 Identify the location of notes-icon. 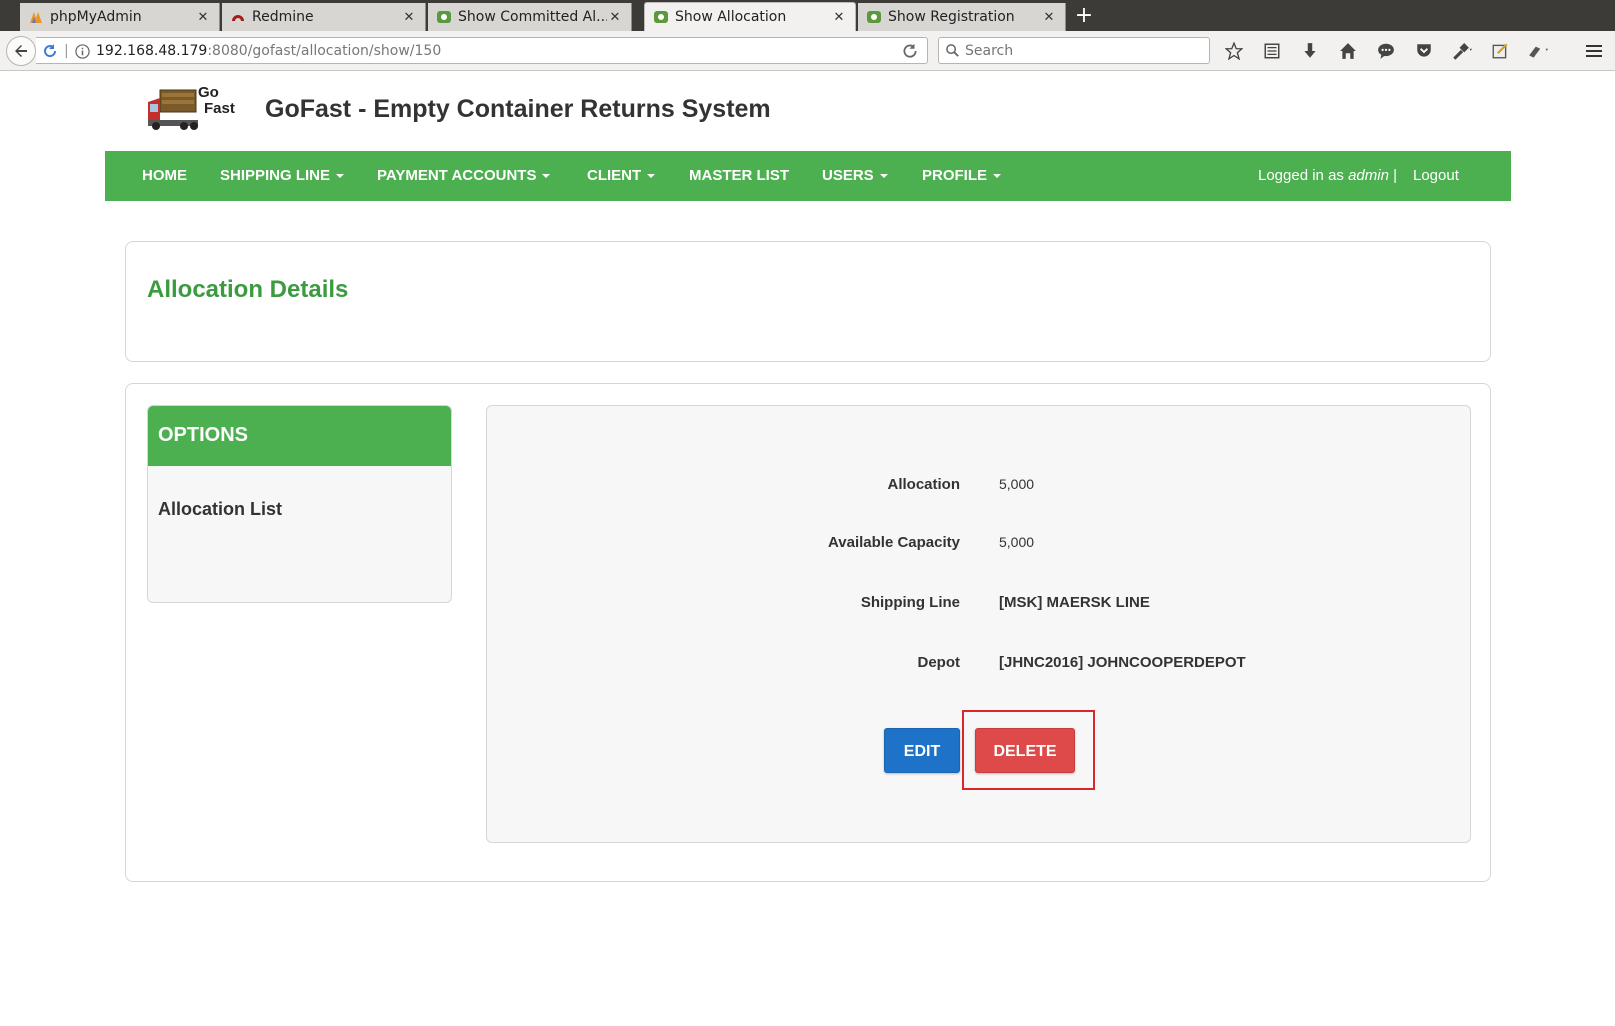
(1500, 51).